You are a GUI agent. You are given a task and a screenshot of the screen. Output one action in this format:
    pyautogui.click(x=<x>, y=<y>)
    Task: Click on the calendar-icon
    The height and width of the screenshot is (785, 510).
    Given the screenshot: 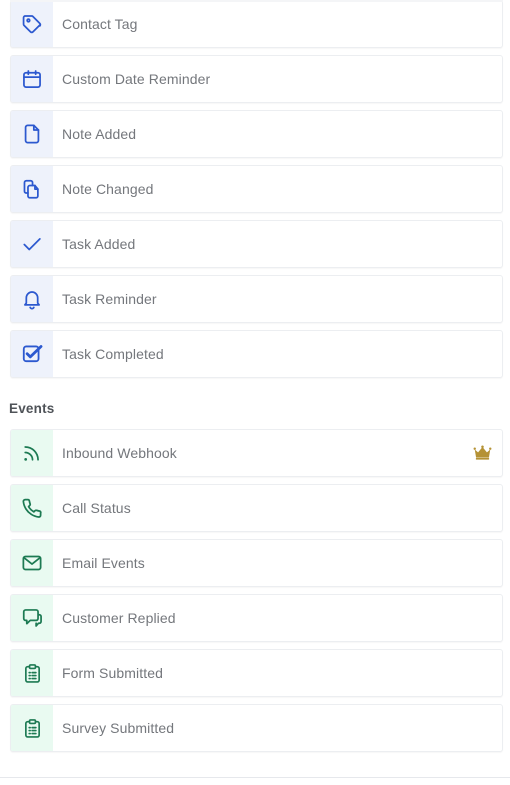 What is the action you would take?
    pyautogui.click(x=32, y=79)
    